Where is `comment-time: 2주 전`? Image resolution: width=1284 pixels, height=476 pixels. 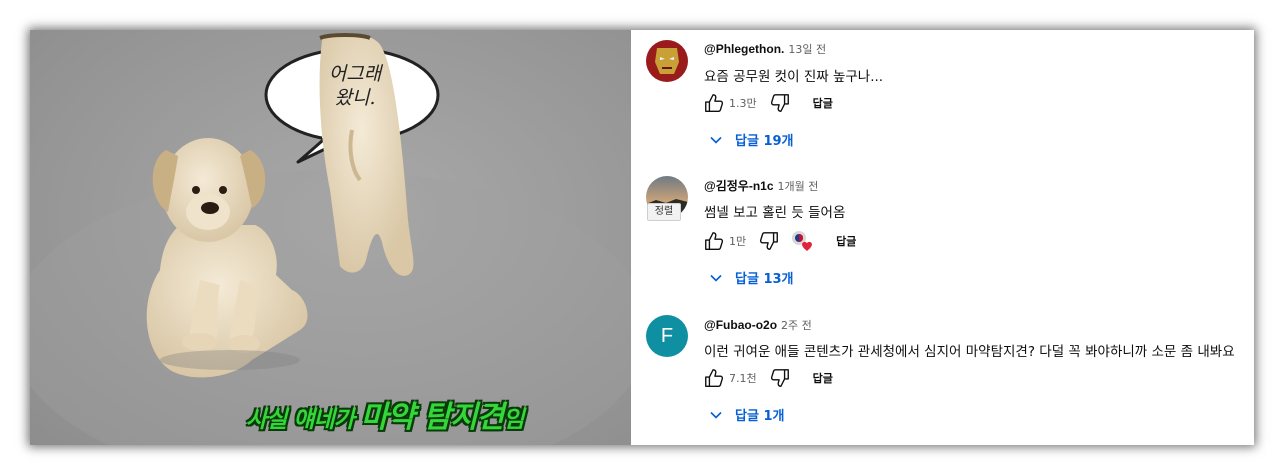 comment-time: 2주 전 is located at coordinates (796, 325).